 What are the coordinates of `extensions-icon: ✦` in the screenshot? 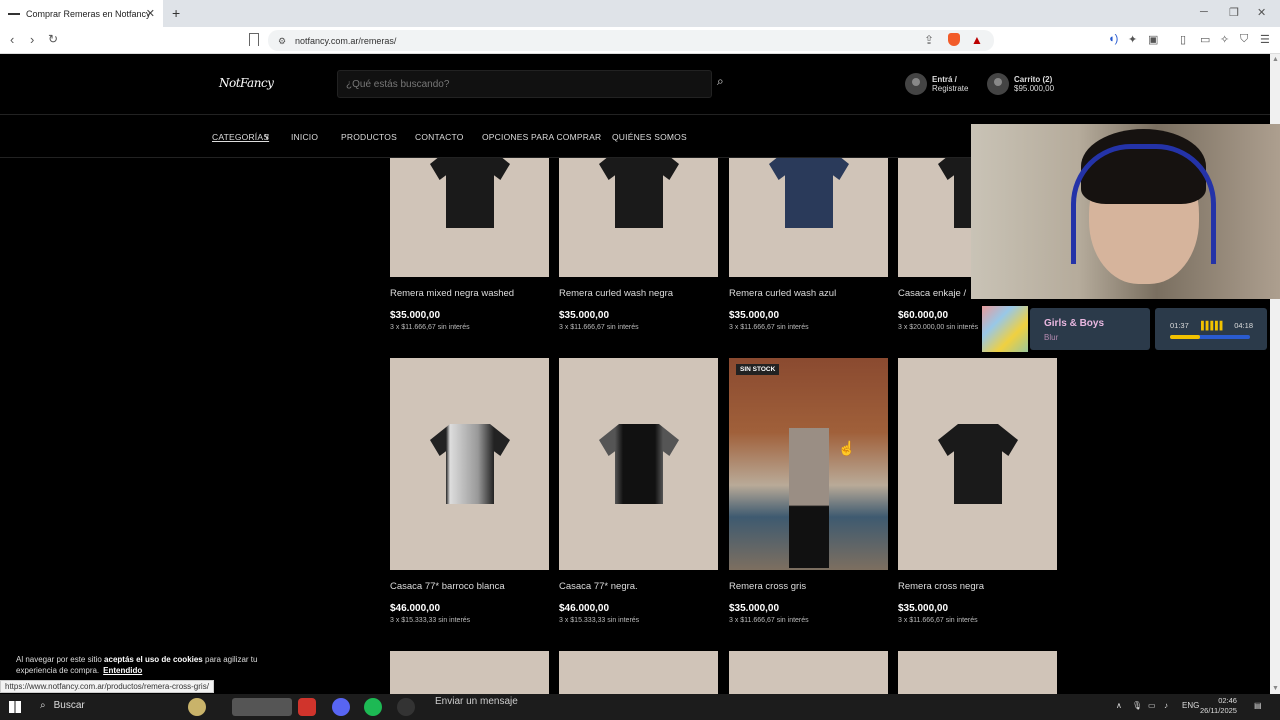 It's located at (1132, 39).